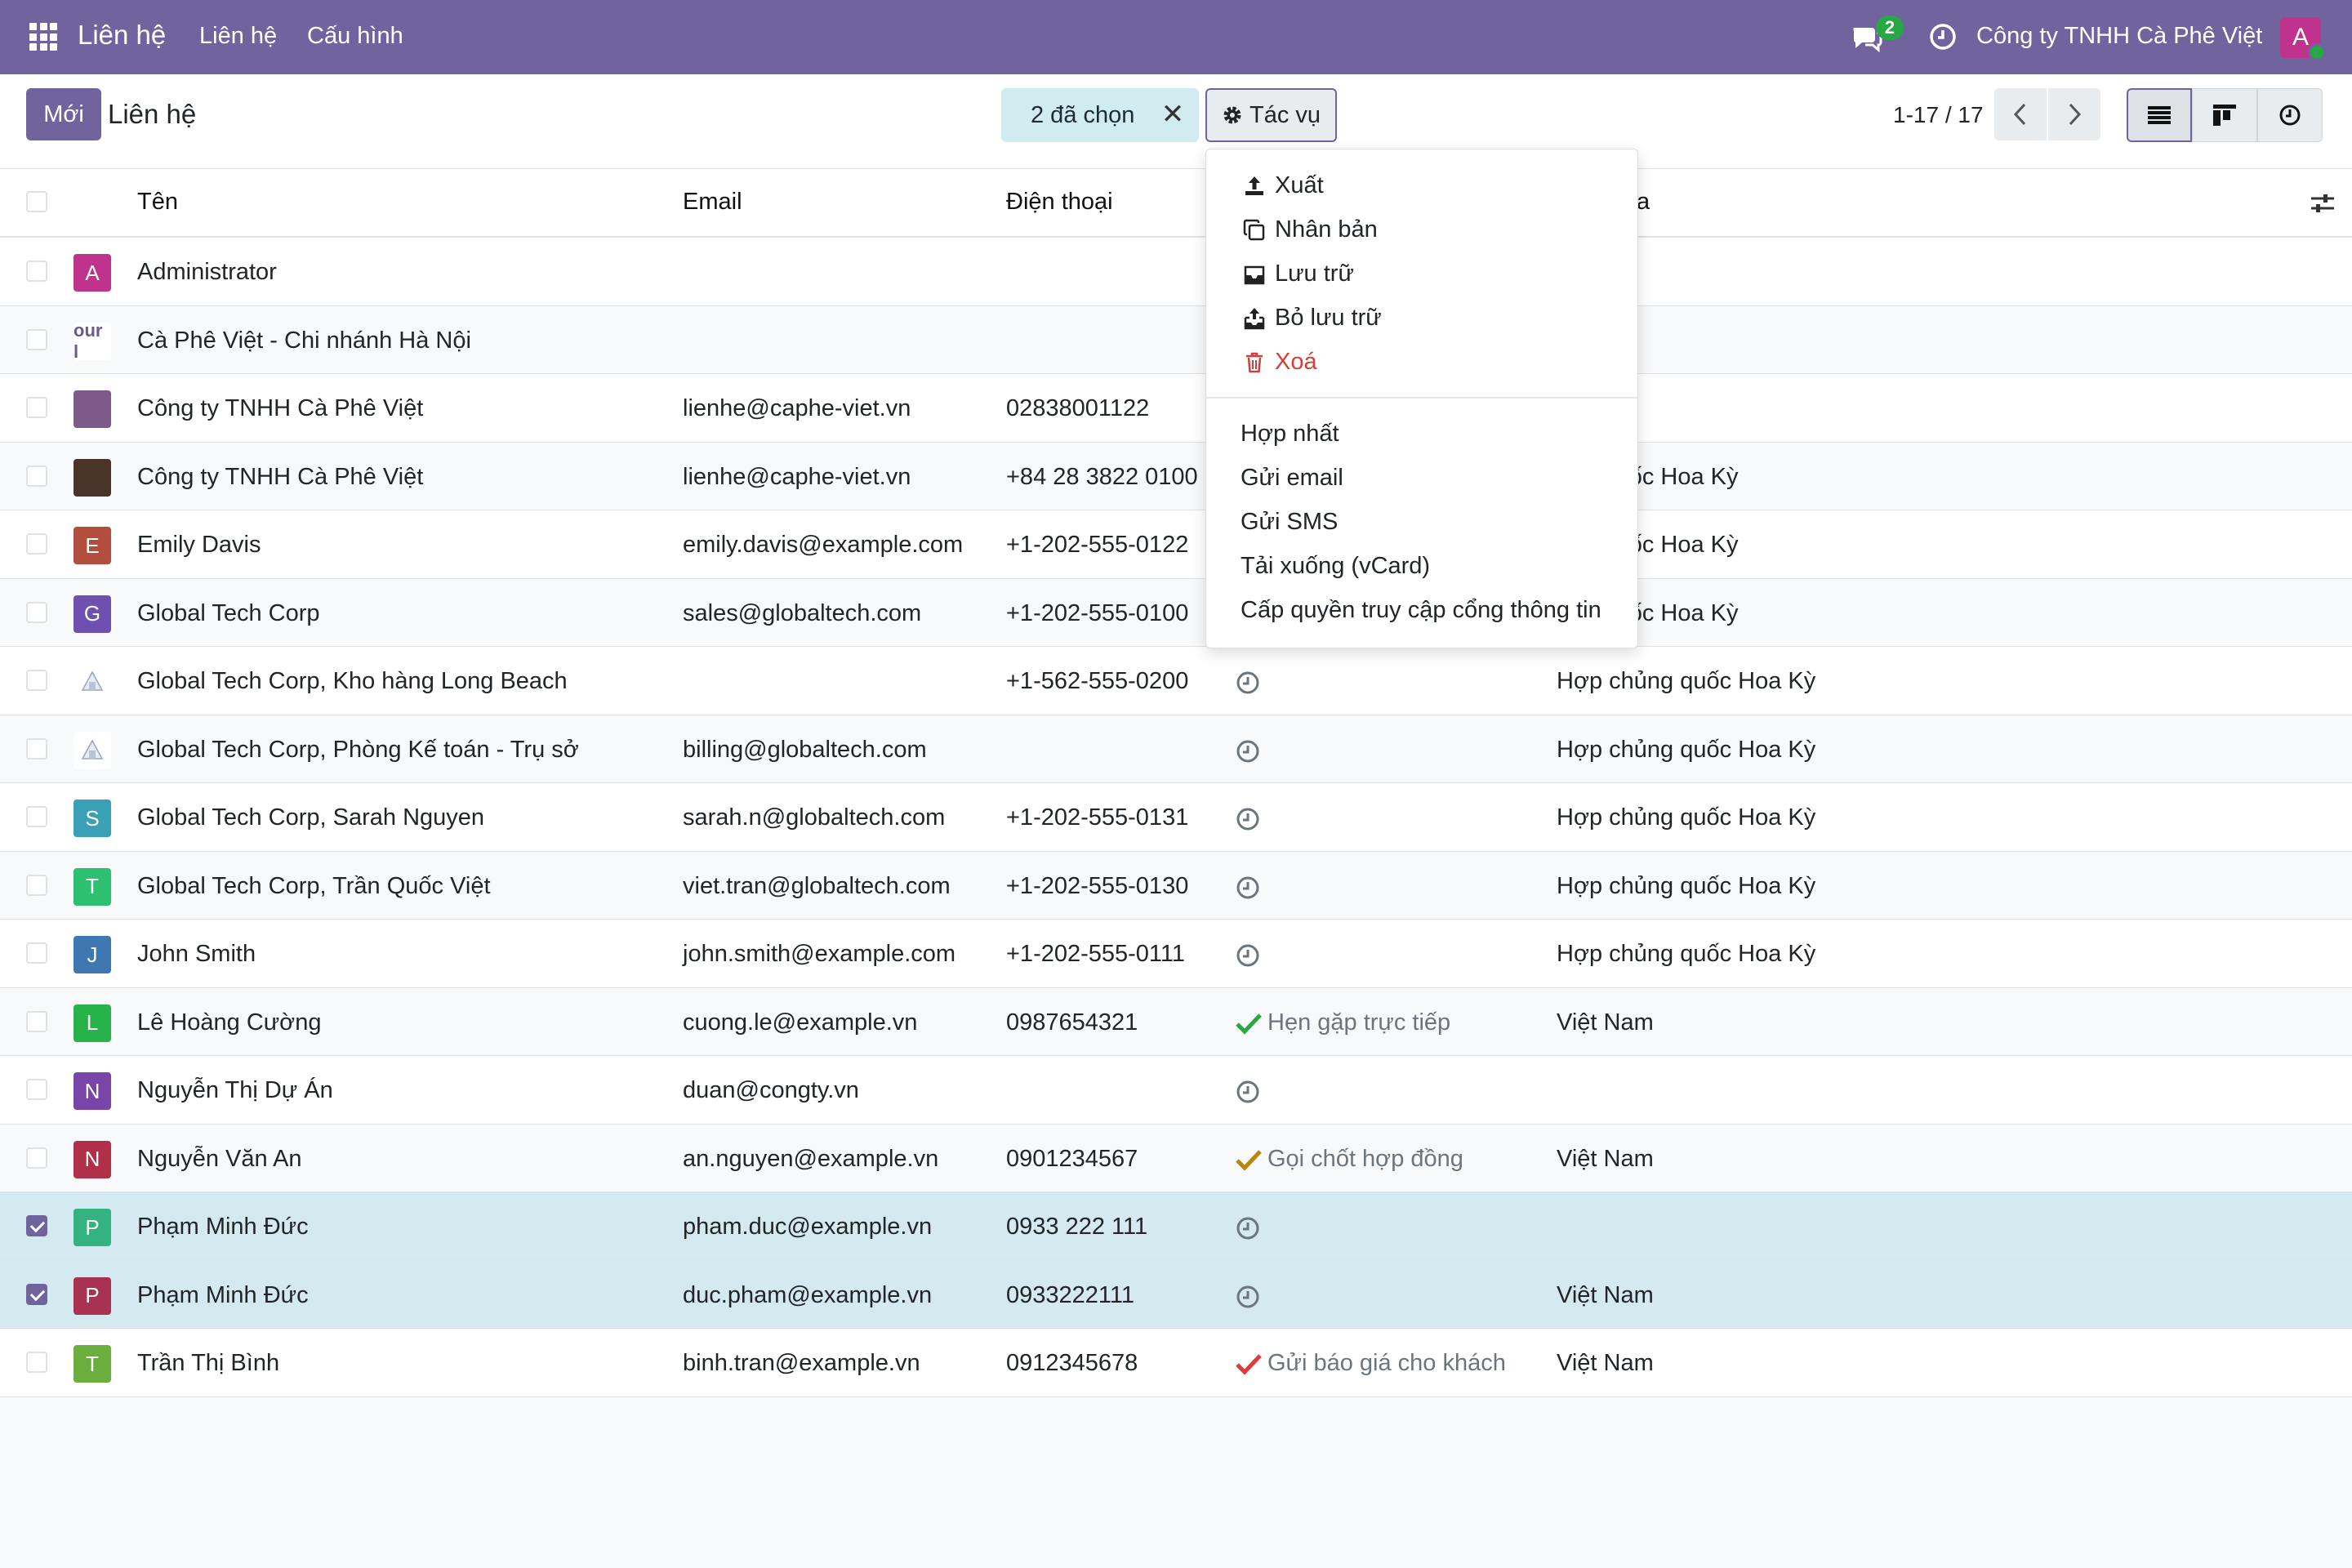 The height and width of the screenshot is (1568, 2352). Describe the element at coordinates (310, 817) in the screenshot. I see `contact-name: Global Tech Corp, Sarah Nguyen` at that location.